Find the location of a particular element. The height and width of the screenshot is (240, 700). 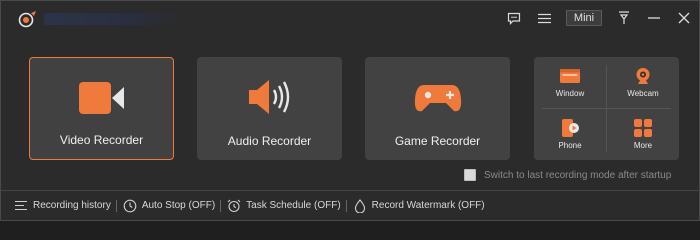

audio-recorder-tile: Audio Recorder is located at coordinates (269, 108).